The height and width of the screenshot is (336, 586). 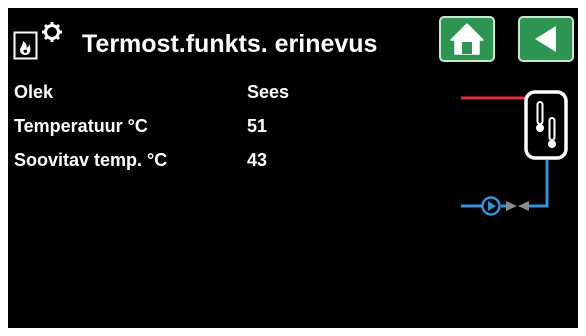 I want to click on tank-thermometer-icon, so click(x=546, y=125).